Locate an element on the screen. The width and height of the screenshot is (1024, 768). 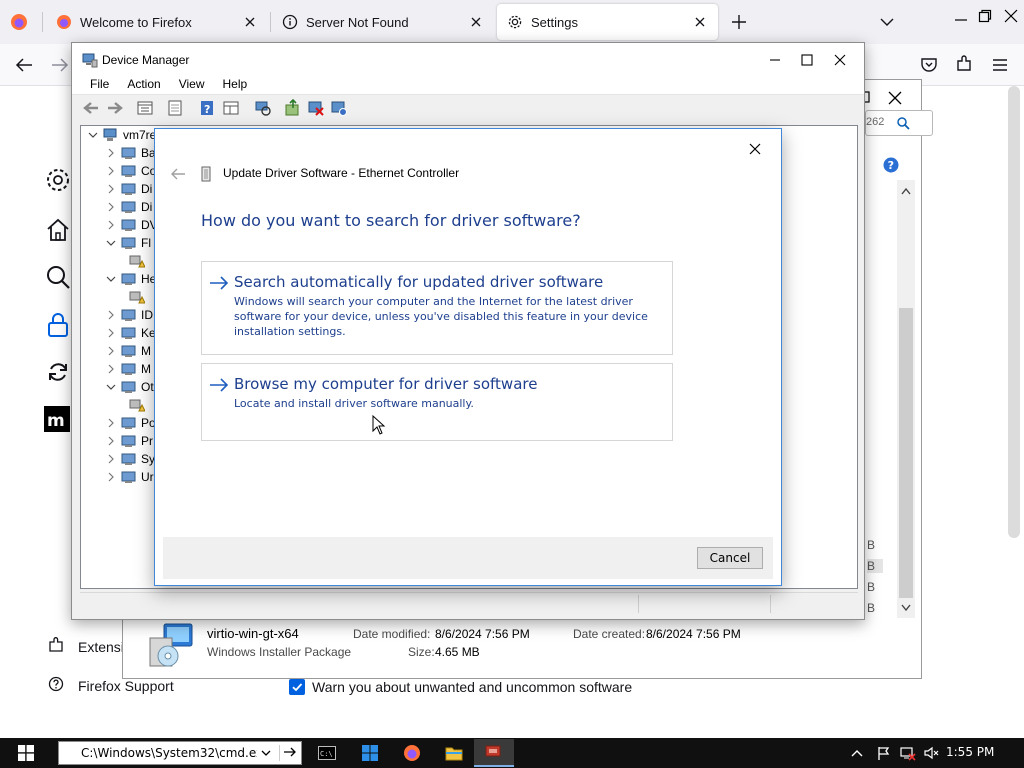
forward-arrow-icon is located at coordinates (115, 108).